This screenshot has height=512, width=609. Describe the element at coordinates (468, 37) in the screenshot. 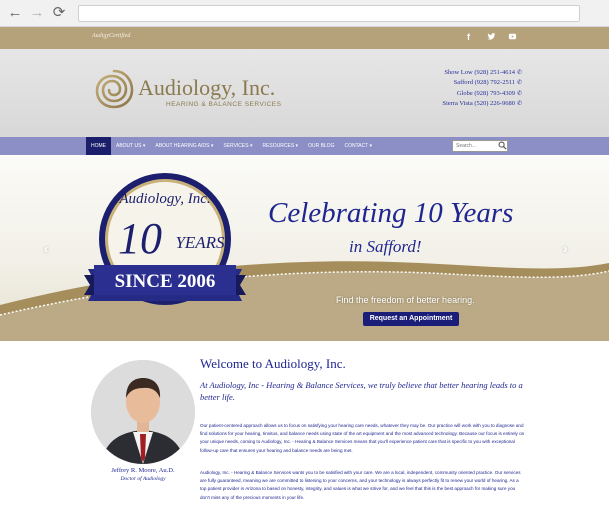

I see `facebook-icon: f` at that location.